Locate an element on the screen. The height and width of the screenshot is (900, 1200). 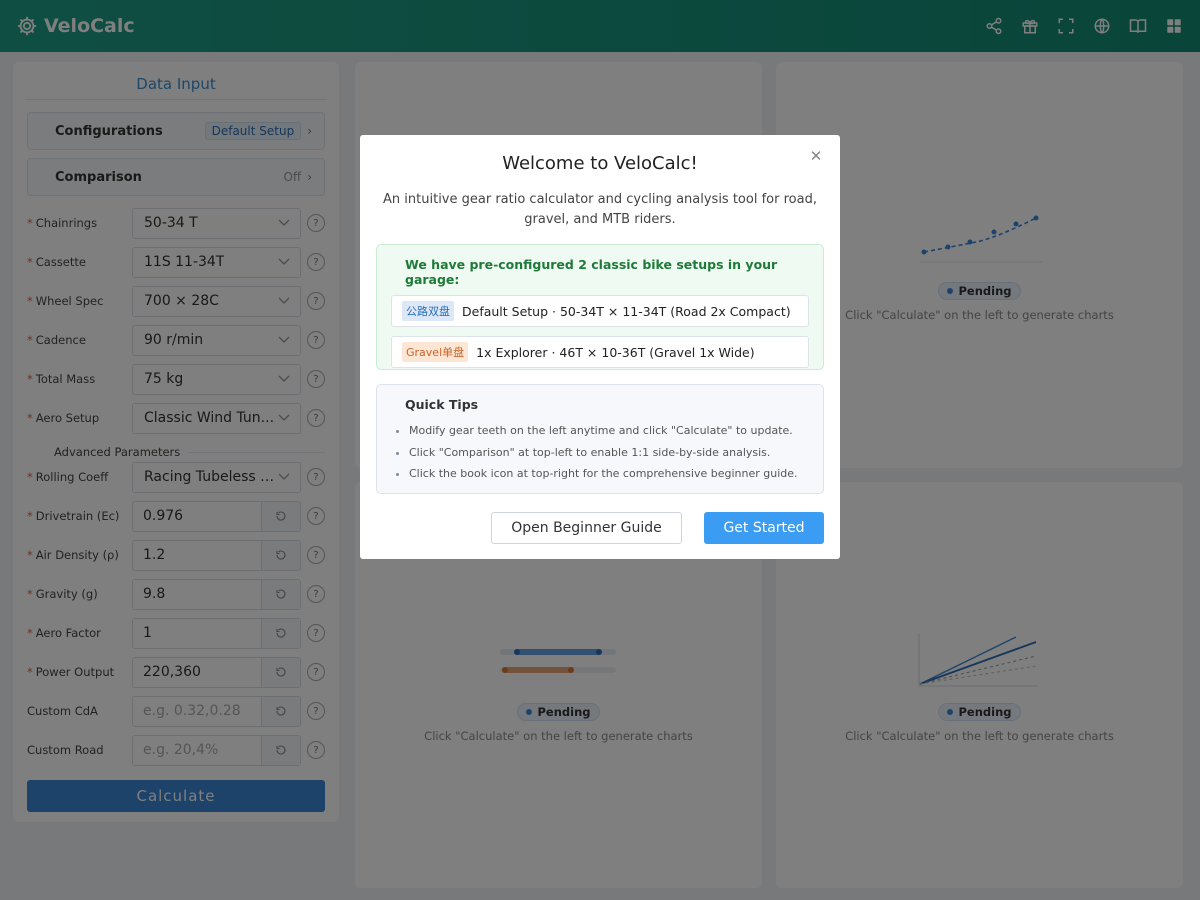
get-started-button: Get Started is located at coordinates (764, 528).